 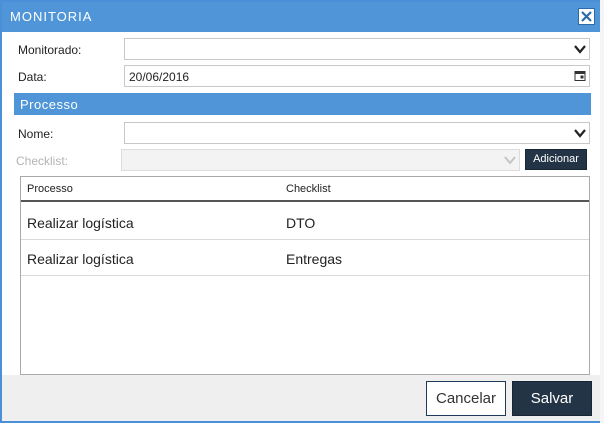 I want to click on calendar-icon, so click(x=580, y=76).